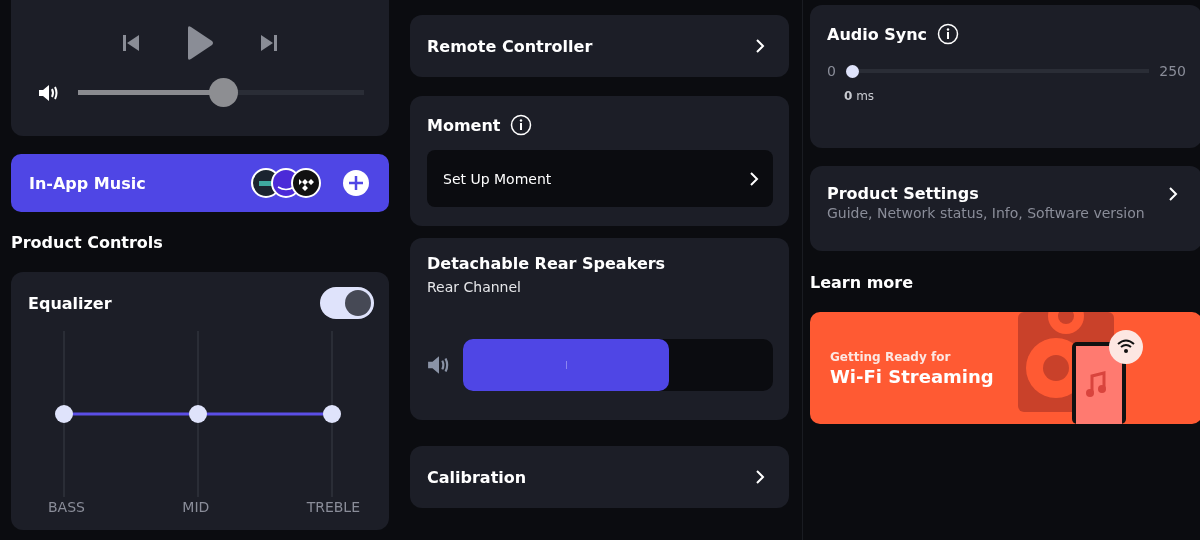 The height and width of the screenshot is (540, 1200). What do you see at coordinates (547, 263) in the screenshot?
I see `rear-speakers-title: Detachable Rear Speakers` at bounding box center [547, 263].